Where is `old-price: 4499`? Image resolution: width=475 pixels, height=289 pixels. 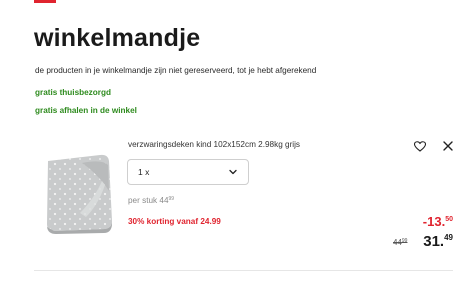
old-price: 4499 is located at coordinates (400, 242).